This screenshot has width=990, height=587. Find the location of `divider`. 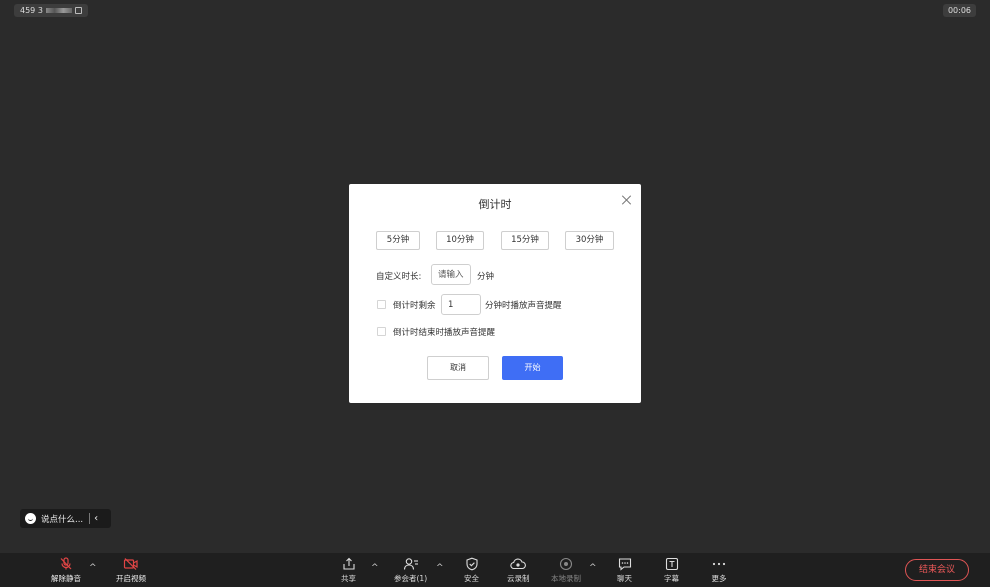

divider is located at coordinates (90, 518).